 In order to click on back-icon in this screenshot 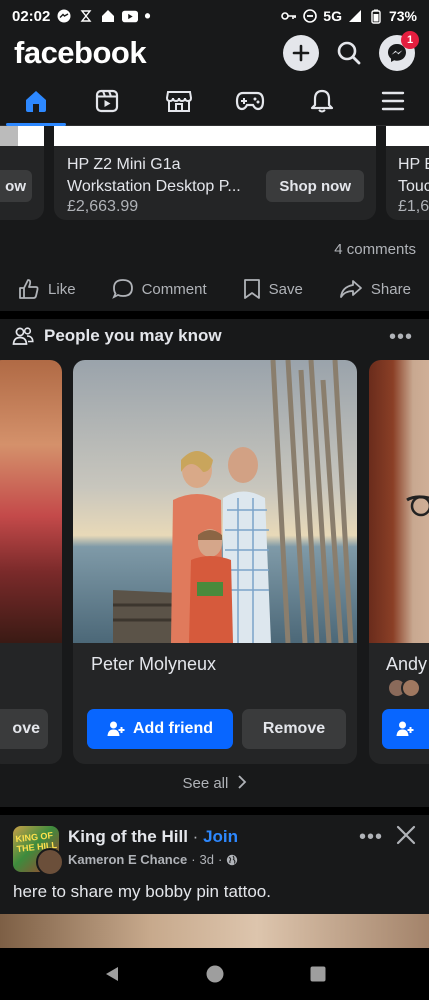, I will do `click(112, 974)`.